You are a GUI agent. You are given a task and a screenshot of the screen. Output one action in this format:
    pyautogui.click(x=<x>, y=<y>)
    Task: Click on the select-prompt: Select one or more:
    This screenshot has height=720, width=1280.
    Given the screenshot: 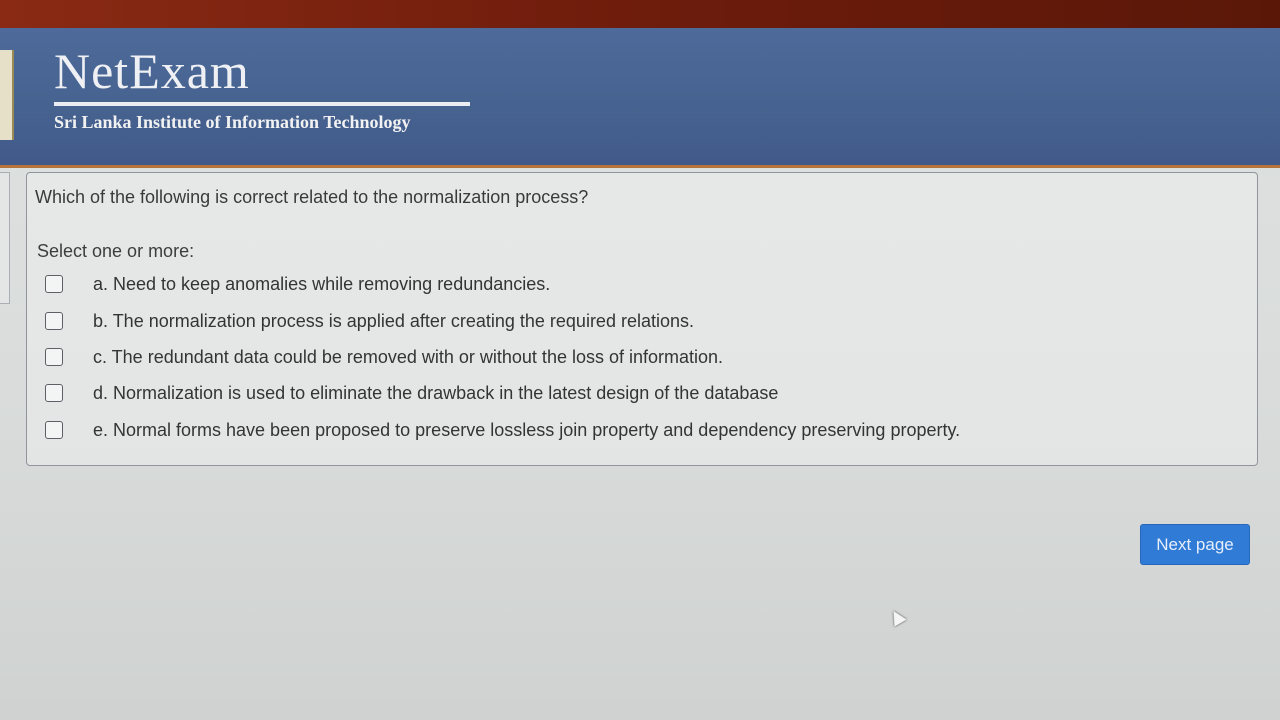 What is the action you would take?
    pyautogui.click(x=116, y=251)
    